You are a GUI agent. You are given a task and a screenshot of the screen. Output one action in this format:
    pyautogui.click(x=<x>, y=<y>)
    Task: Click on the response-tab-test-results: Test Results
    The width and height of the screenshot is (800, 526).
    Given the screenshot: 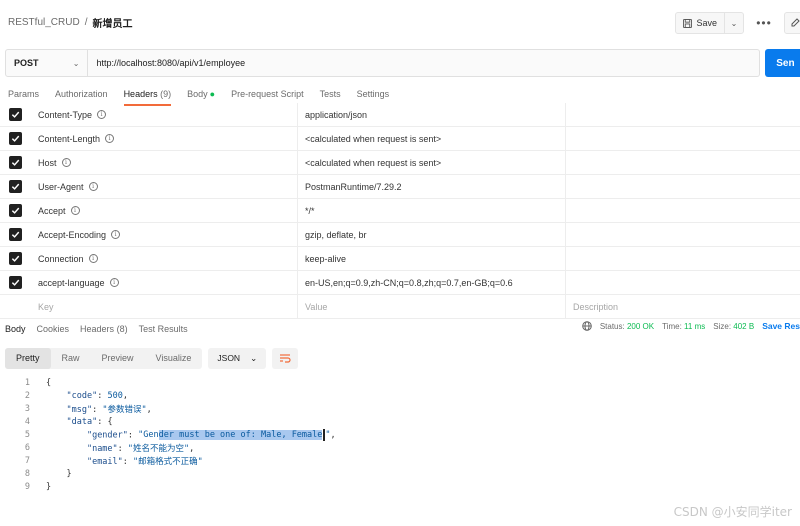 What is the action you would take?
    pyautogui.click(x=163, y=329)
    